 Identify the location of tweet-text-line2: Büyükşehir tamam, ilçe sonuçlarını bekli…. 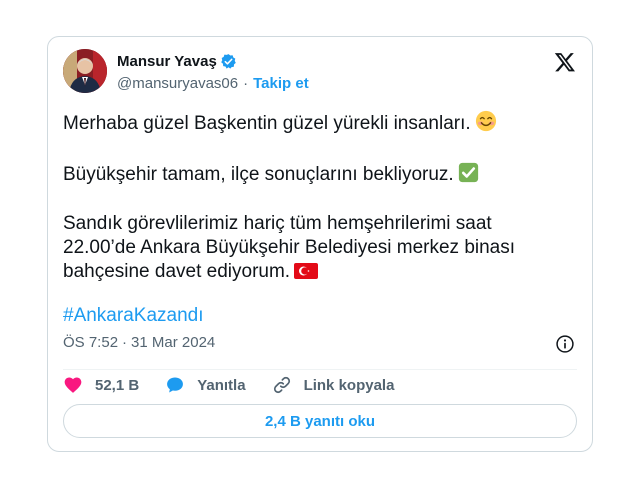
(271, 174).